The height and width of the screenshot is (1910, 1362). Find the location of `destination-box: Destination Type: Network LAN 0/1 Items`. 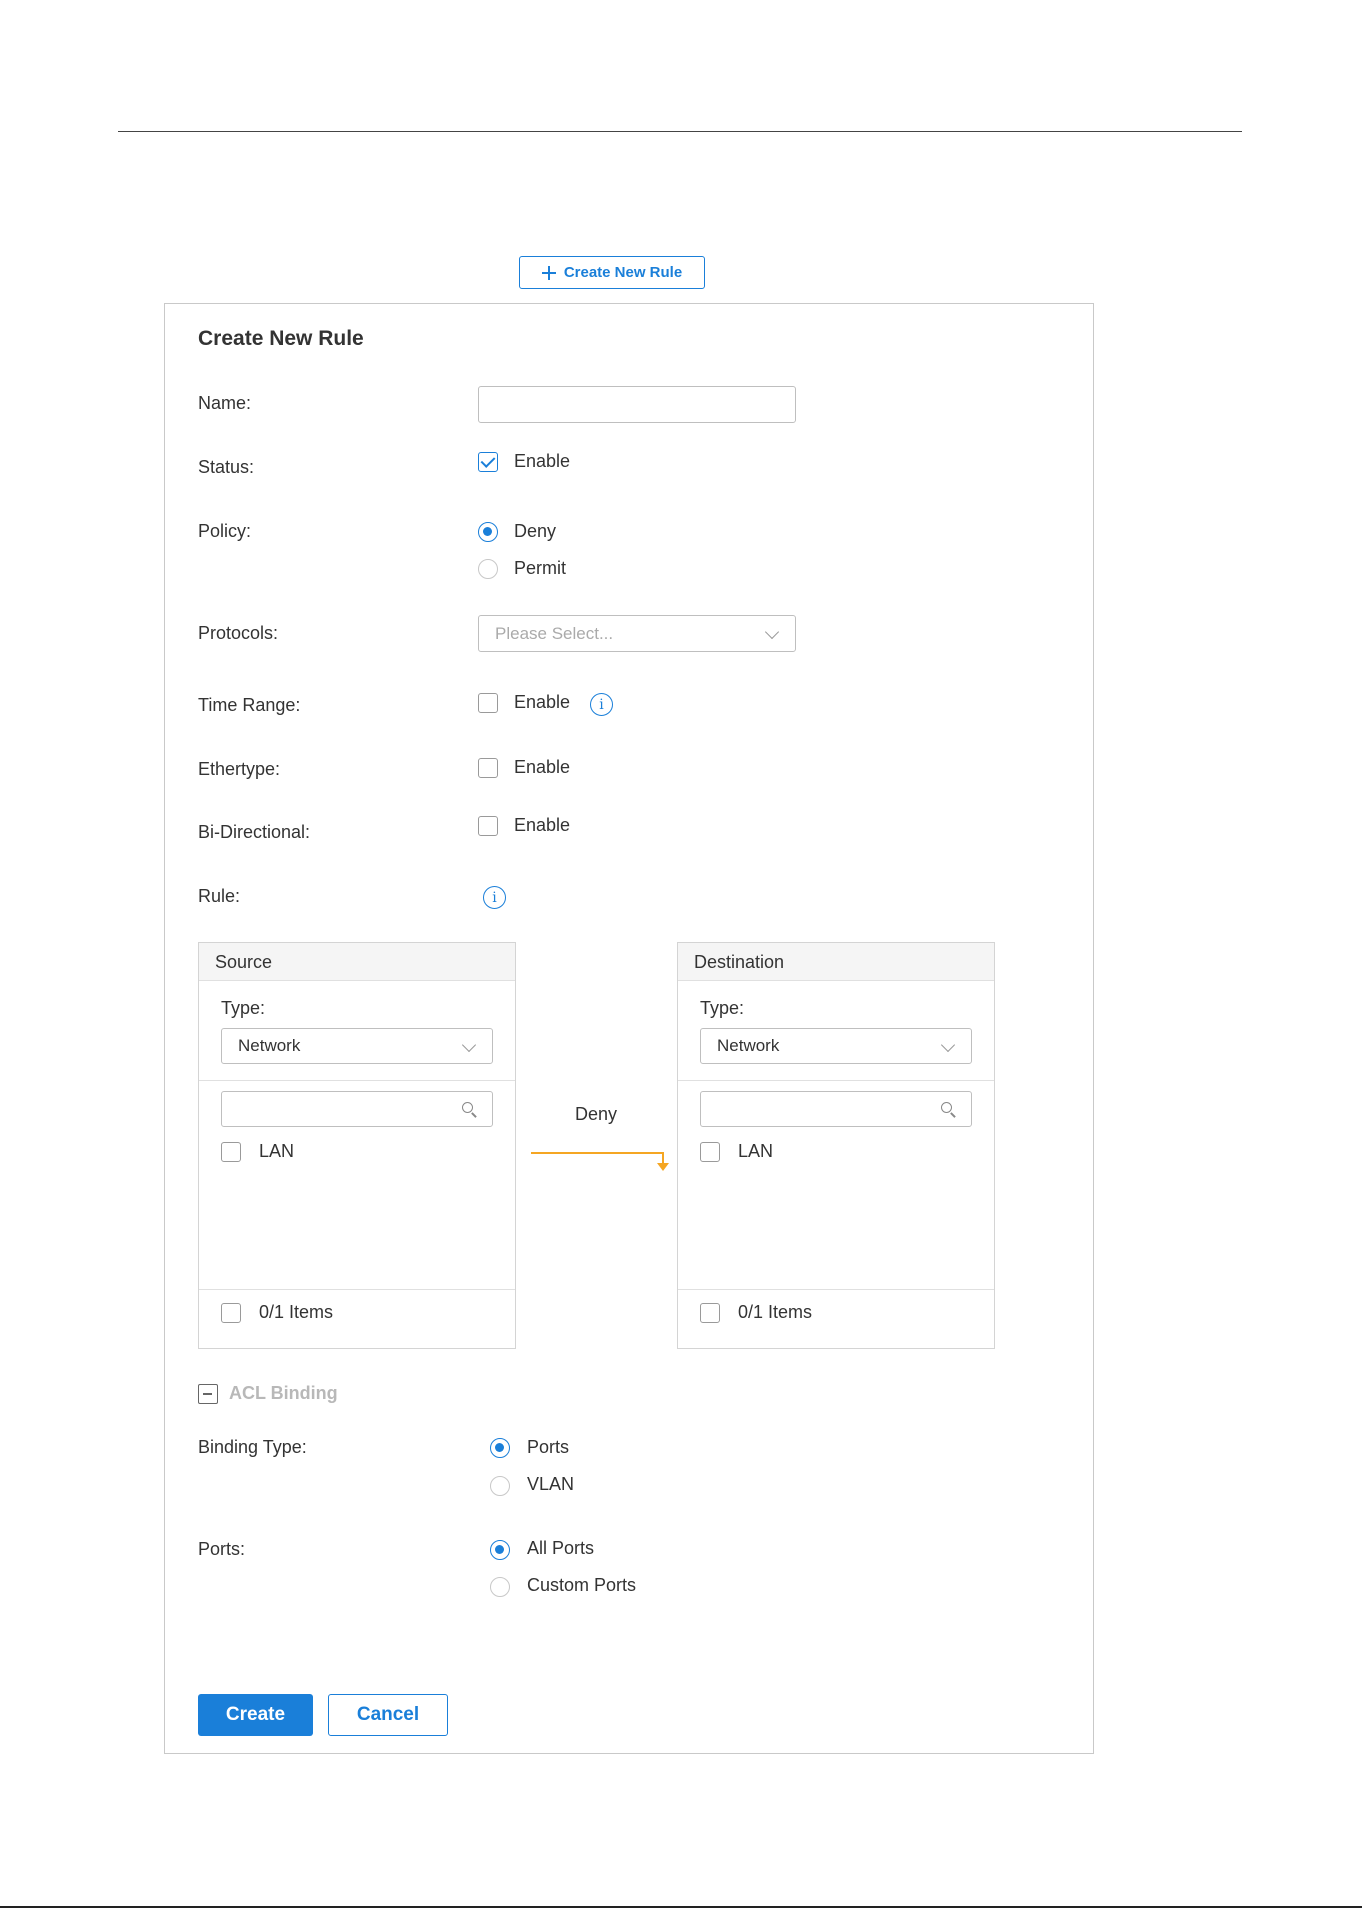

destination-box: Destination Type: Network LAN 0/1 Items is located at coordinates (836, 1145).